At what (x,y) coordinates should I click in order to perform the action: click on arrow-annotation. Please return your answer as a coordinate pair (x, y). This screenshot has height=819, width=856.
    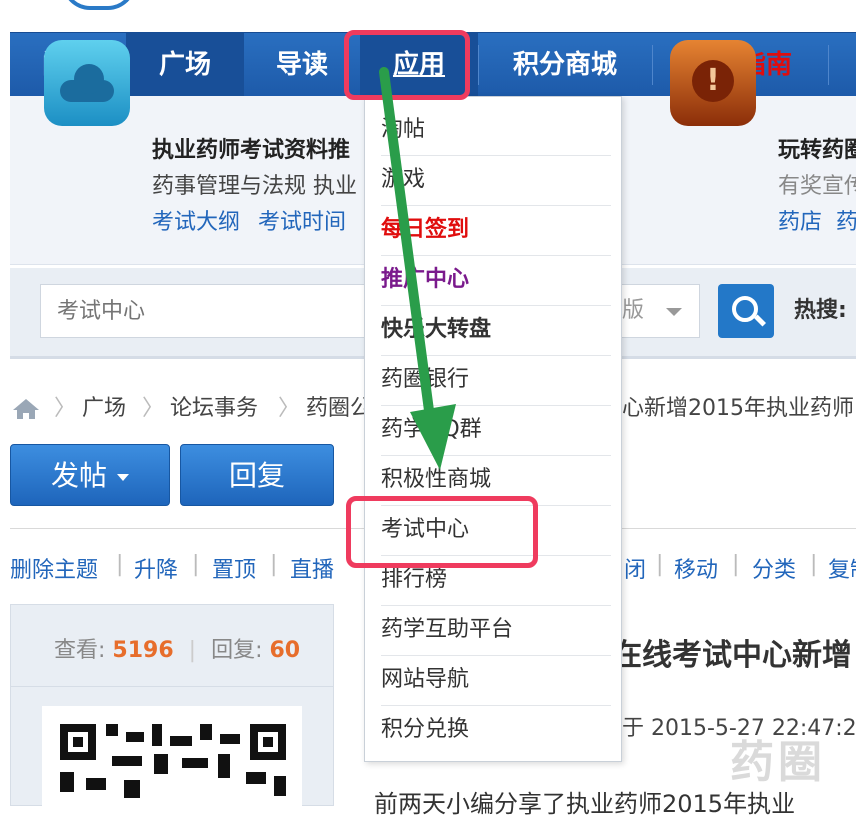
    Looking at the image, I should click on (417, 268).